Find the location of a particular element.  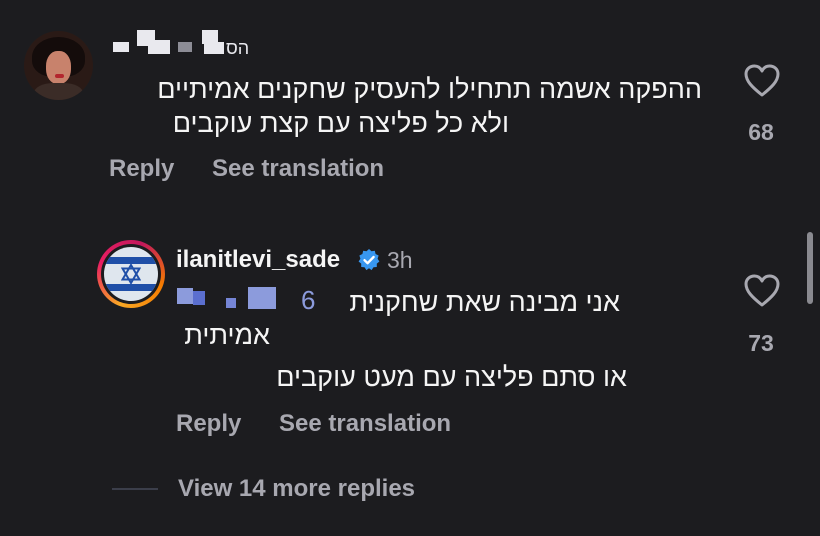

comment-line: או סתם פליצה עם מעט עוקבים is located at coordinates (451, 377).